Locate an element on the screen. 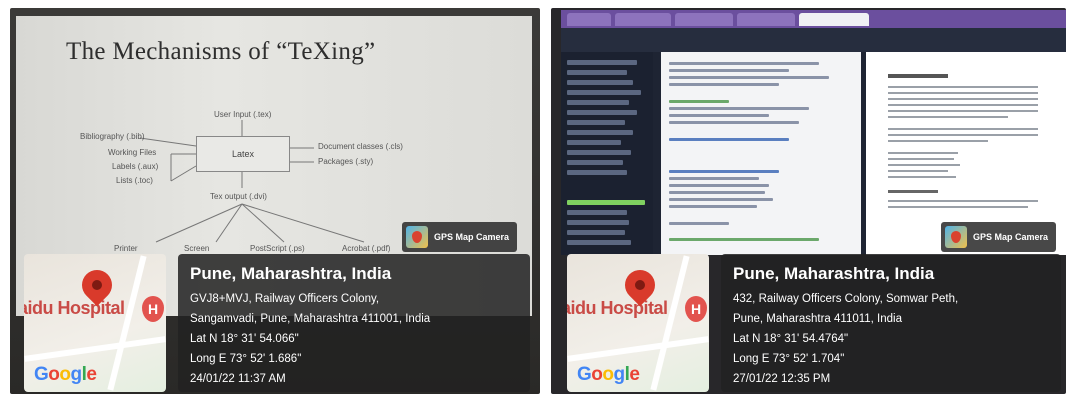 This screenshot has width=1074, height=404. latitude: Lat N 18° 31' 54.4764" is located at coordinates (791, 339).